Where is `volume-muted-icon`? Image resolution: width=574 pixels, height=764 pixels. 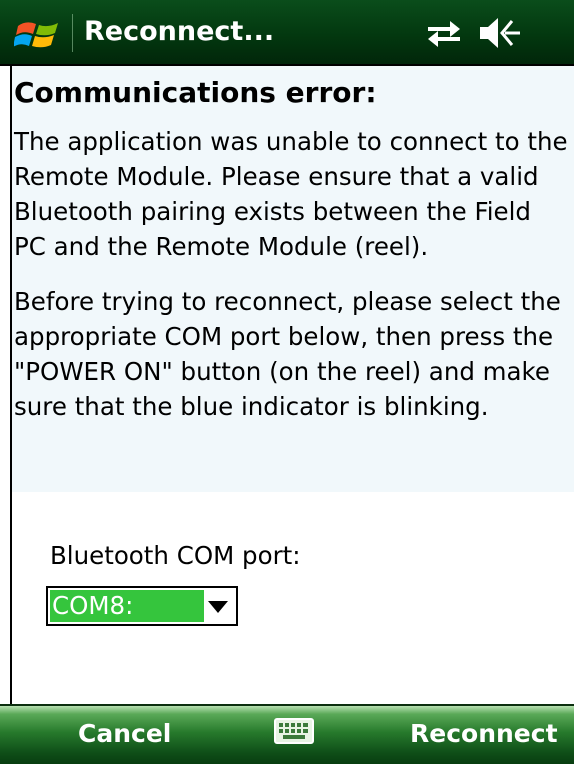
volume-muted-icon is located at coordinates (500, 33).